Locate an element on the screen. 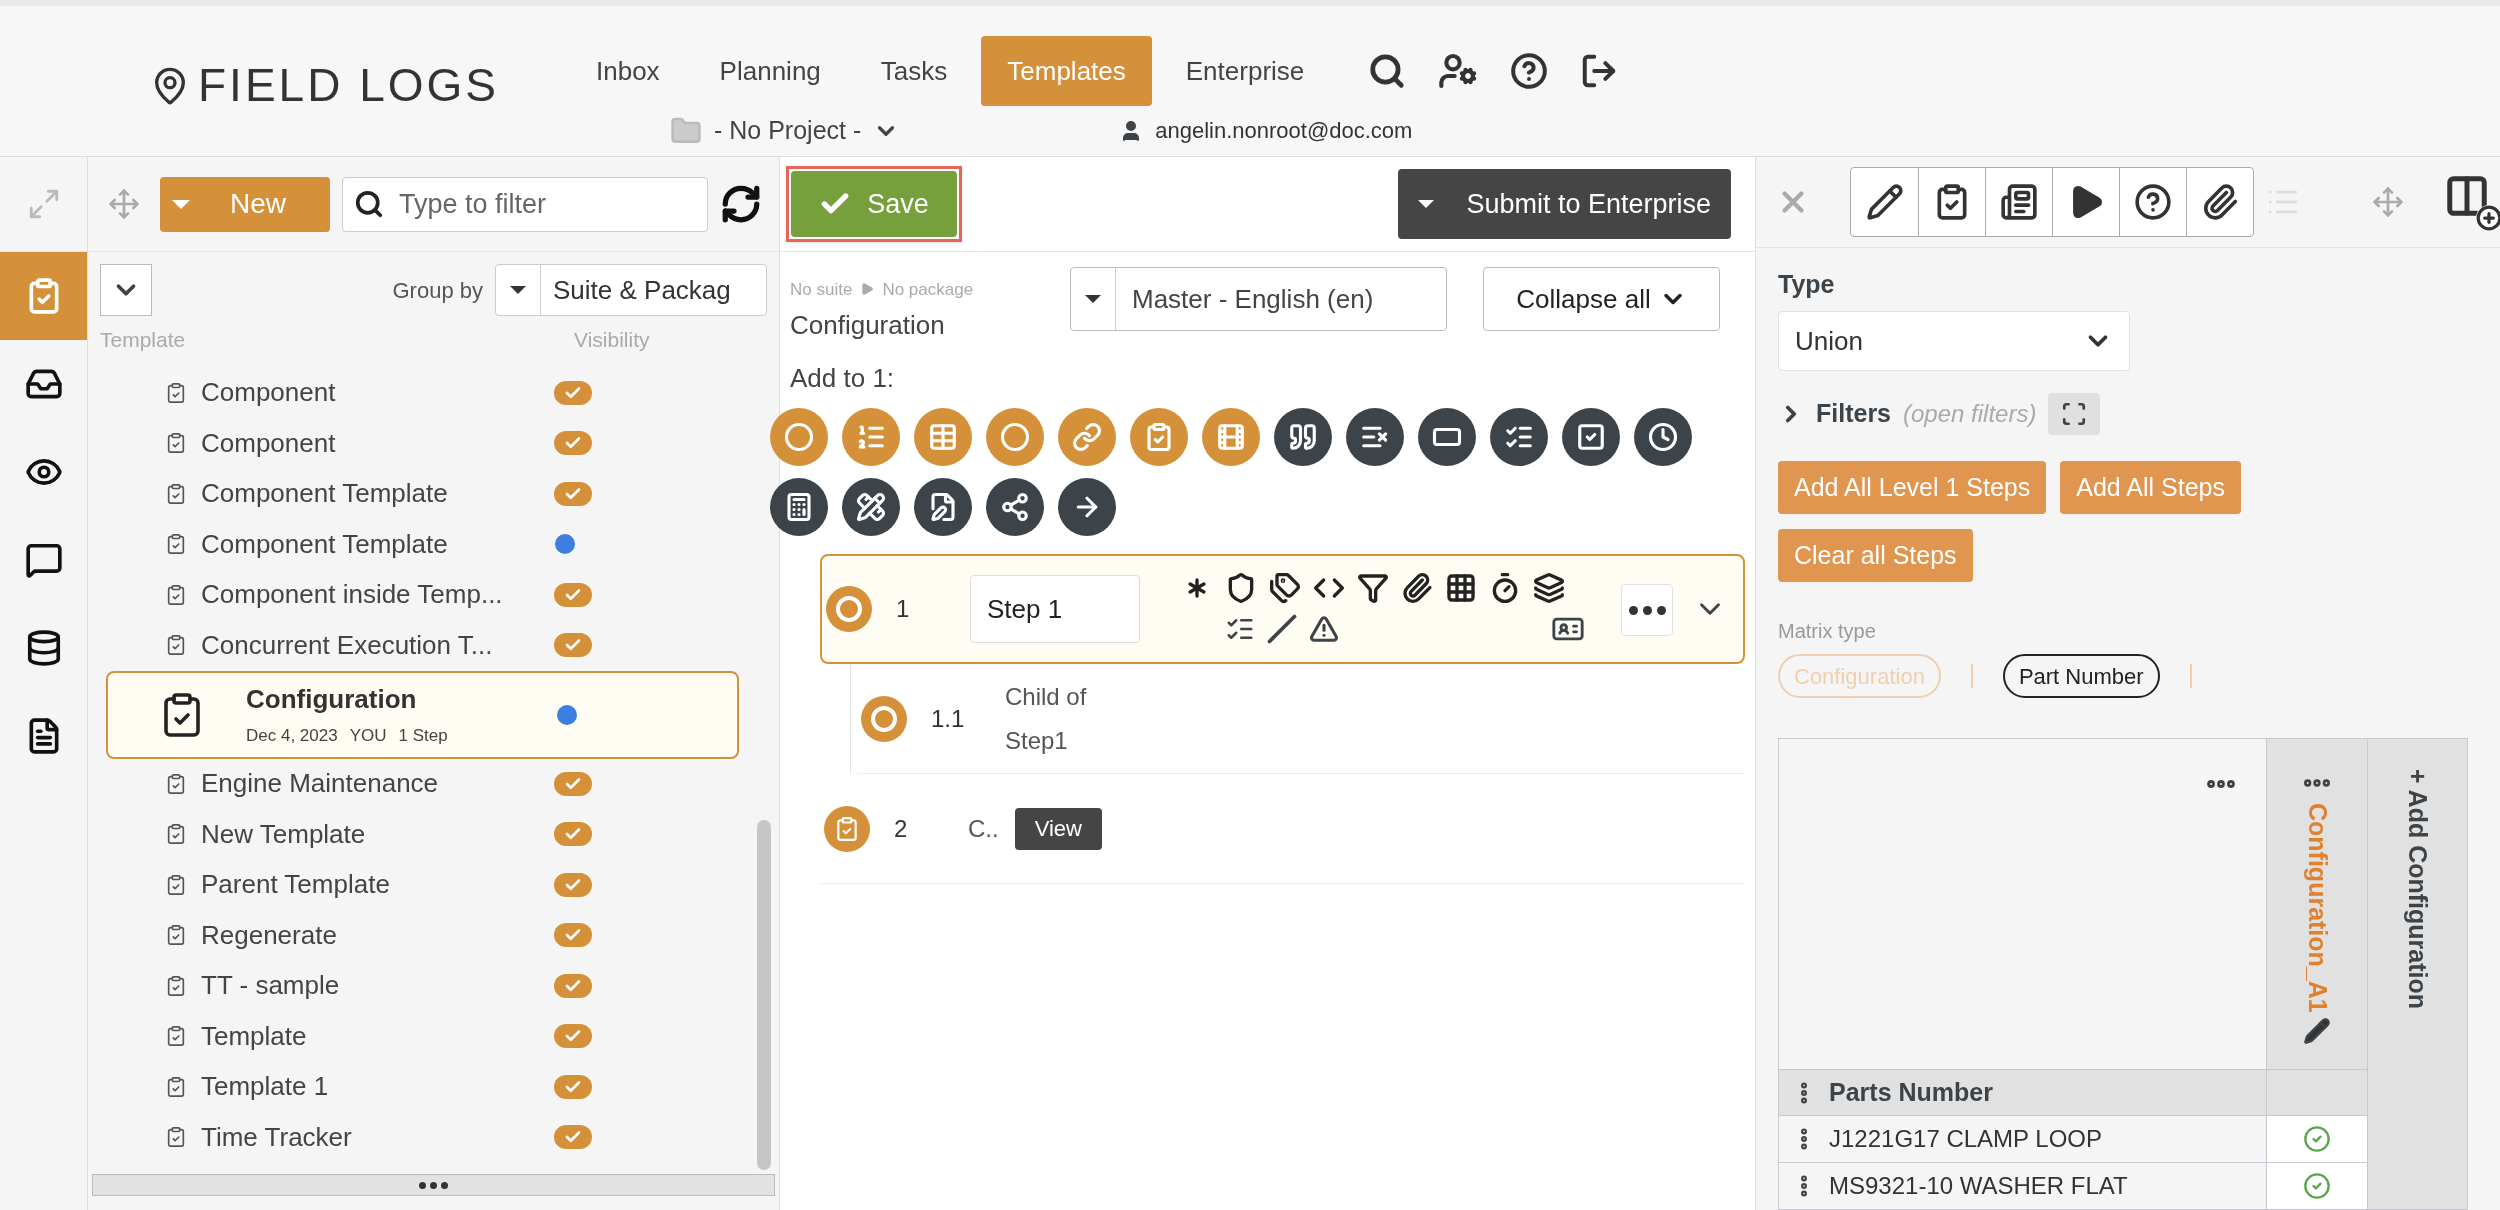 The height and width of the screenshot is (1210, 2500). more-button is located at coordinates (1647, 610).